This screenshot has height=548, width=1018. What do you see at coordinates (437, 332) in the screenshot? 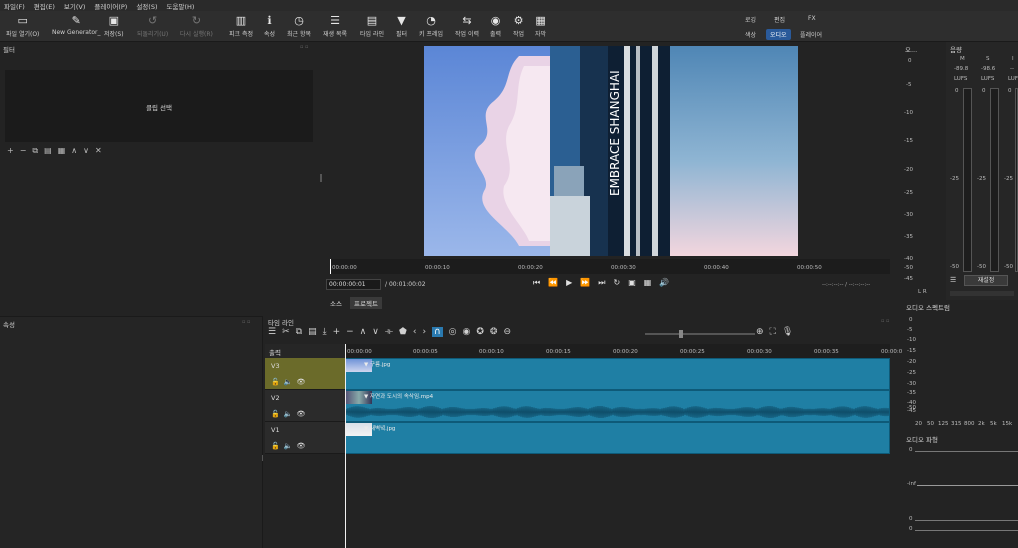
I see `snap-icon: ∩` at bounding box center [437, 332].